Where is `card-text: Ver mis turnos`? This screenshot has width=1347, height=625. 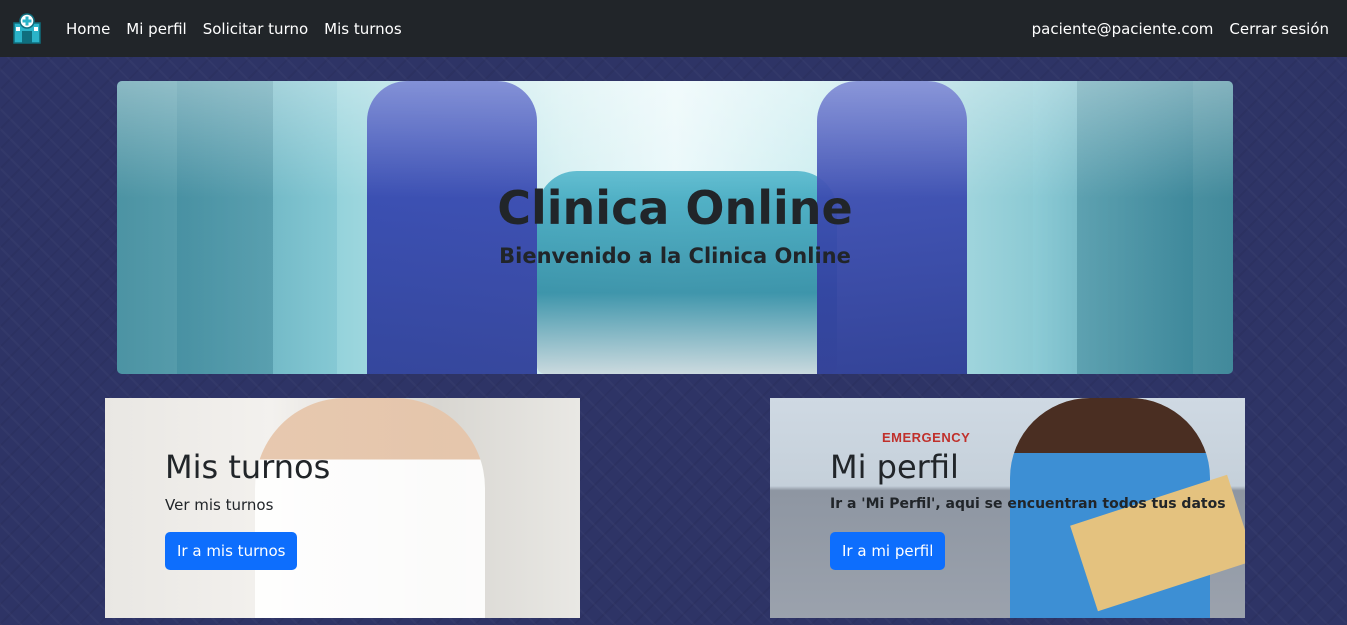 card-text: Ver mis turnos is located at coordinates (219, 505).